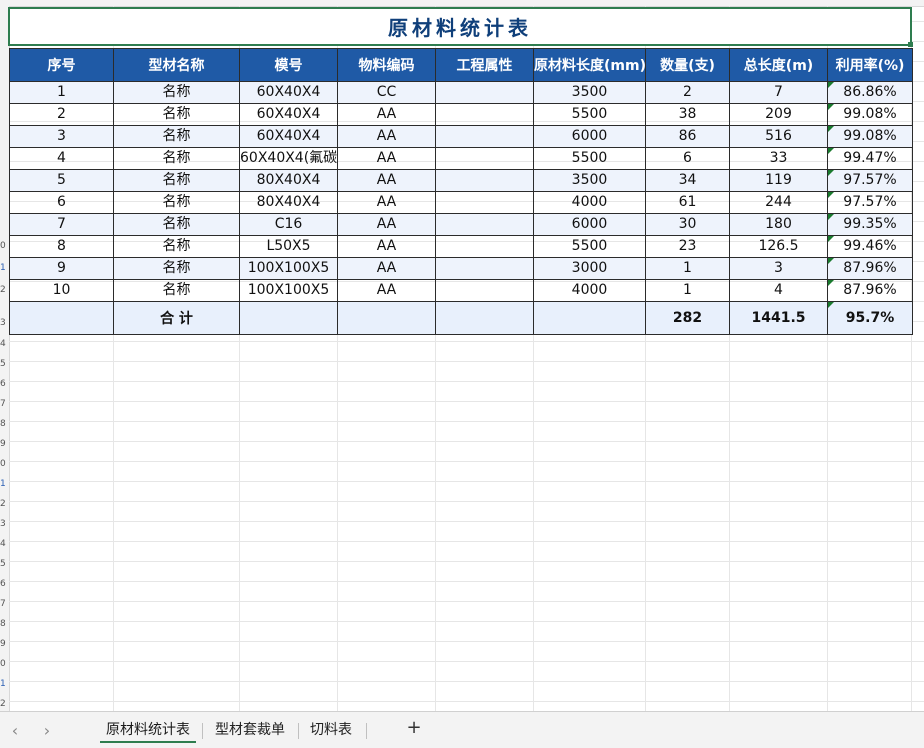  What do you see at coordinates (4, 364) in the screenshot?
I see `row-number: 5` at bounding box center [4, 364].